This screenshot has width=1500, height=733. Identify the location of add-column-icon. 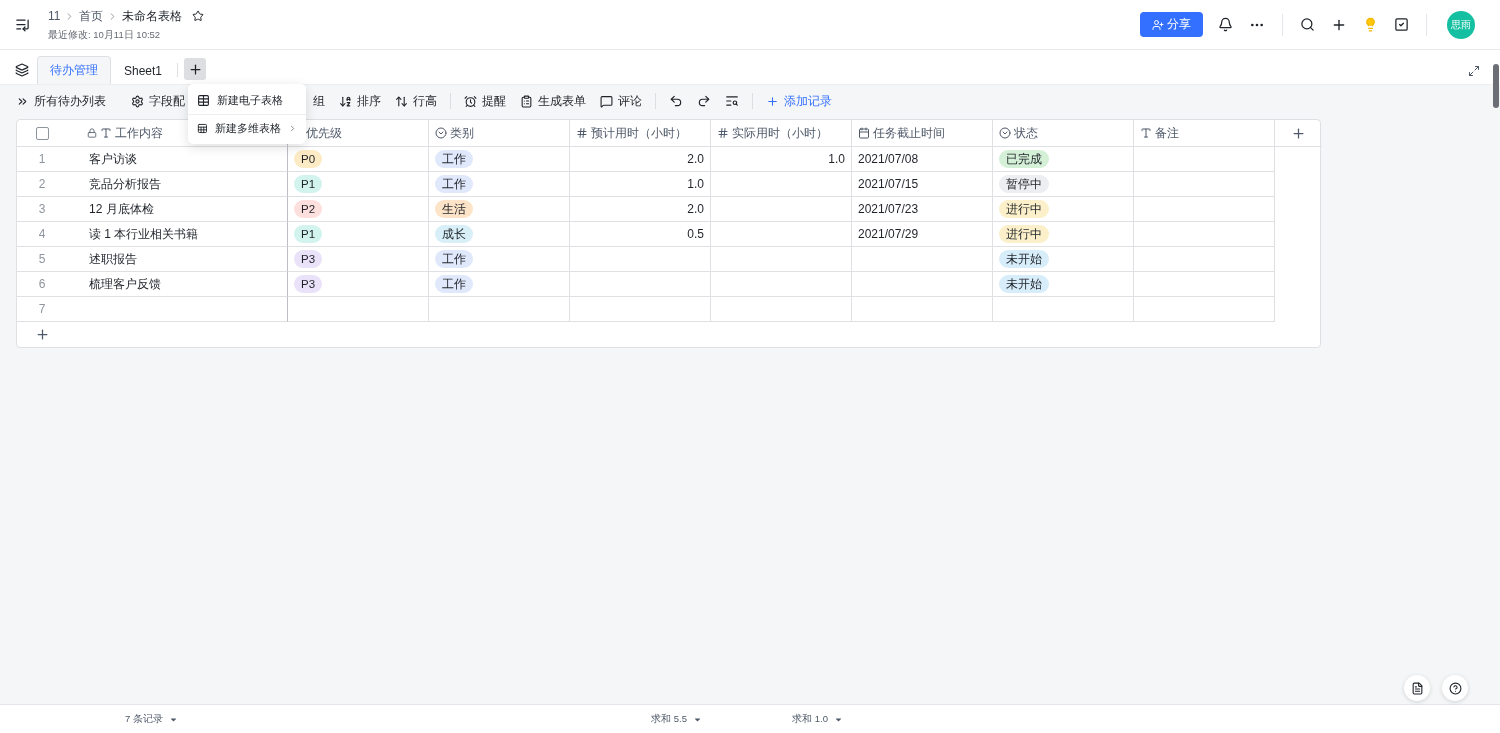
(1298, 133).